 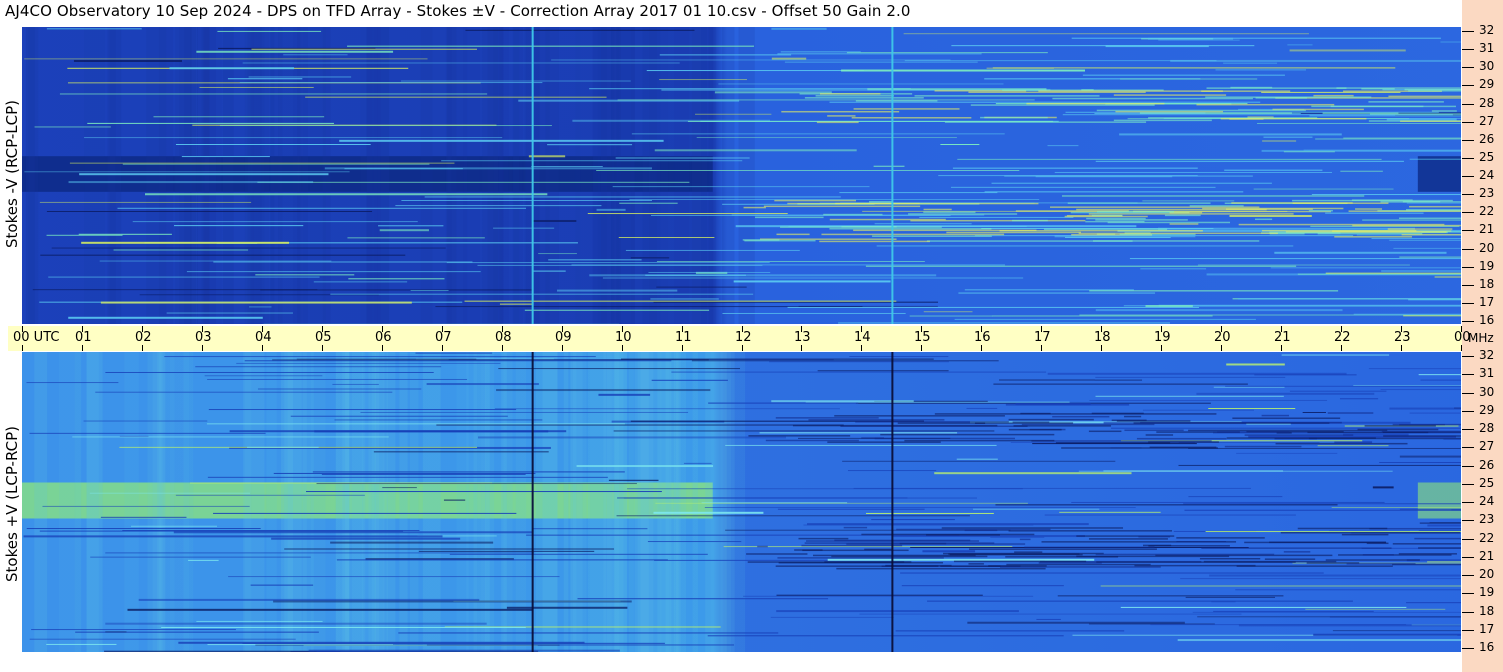 What do you see at coordinates (1102, 337) in the screenshot?
I see `time-tick-label: 18` at bounding box center [1102, 337].